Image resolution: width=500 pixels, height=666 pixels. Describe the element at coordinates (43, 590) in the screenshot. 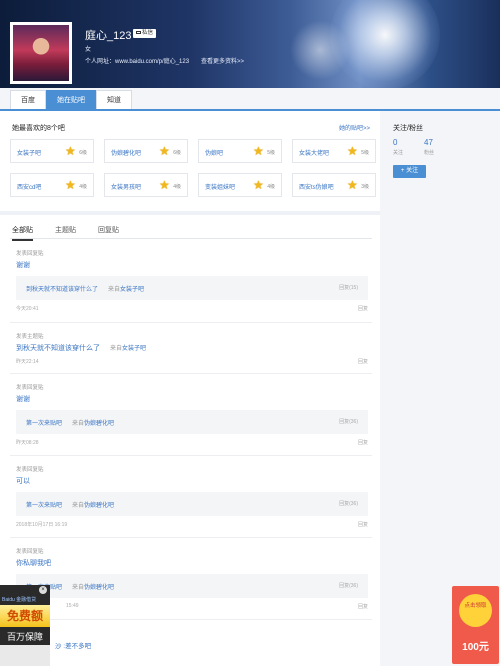

I see `close-icon: ×` at that location.